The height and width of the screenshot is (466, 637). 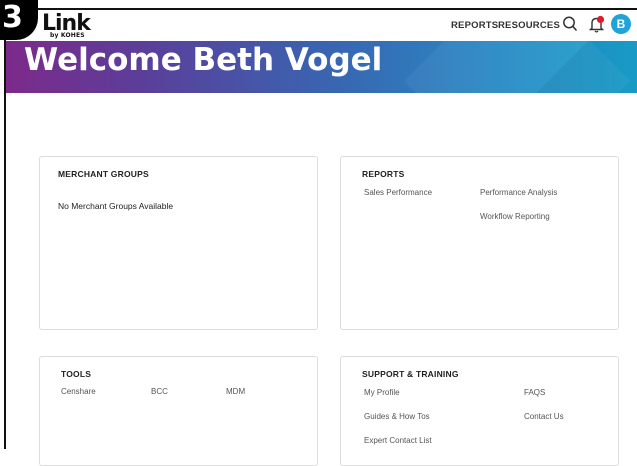 I want to click on report-link-sales-performance: Sales Performance, so click(x=398, y=192).